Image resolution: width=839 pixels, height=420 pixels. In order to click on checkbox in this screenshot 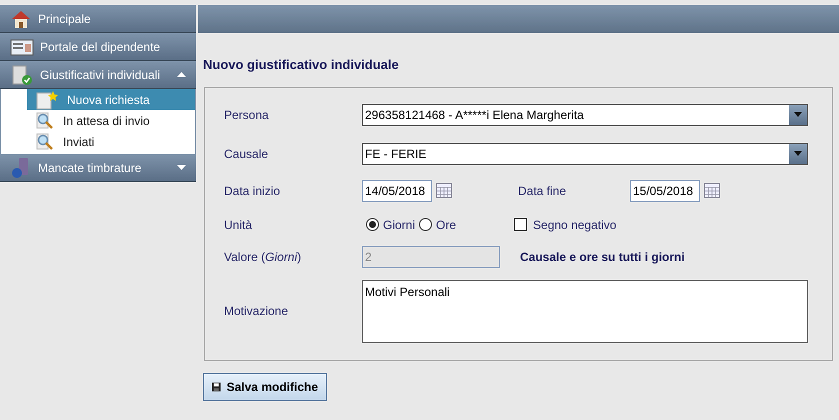, I will do `click(521, 224)`.